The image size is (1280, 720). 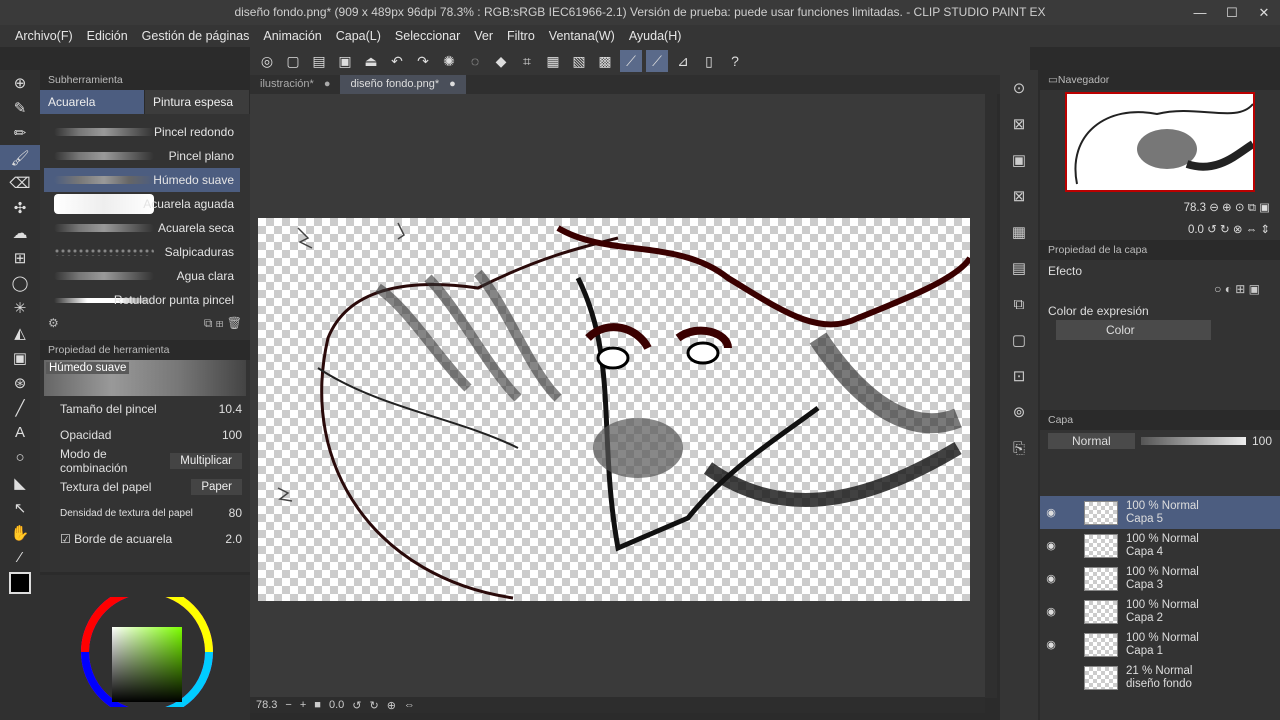 What do you see at coordinates (319, 61) in the screenshot?
I see `open-folder-icon: ▤` at bounding box center [319, 61].